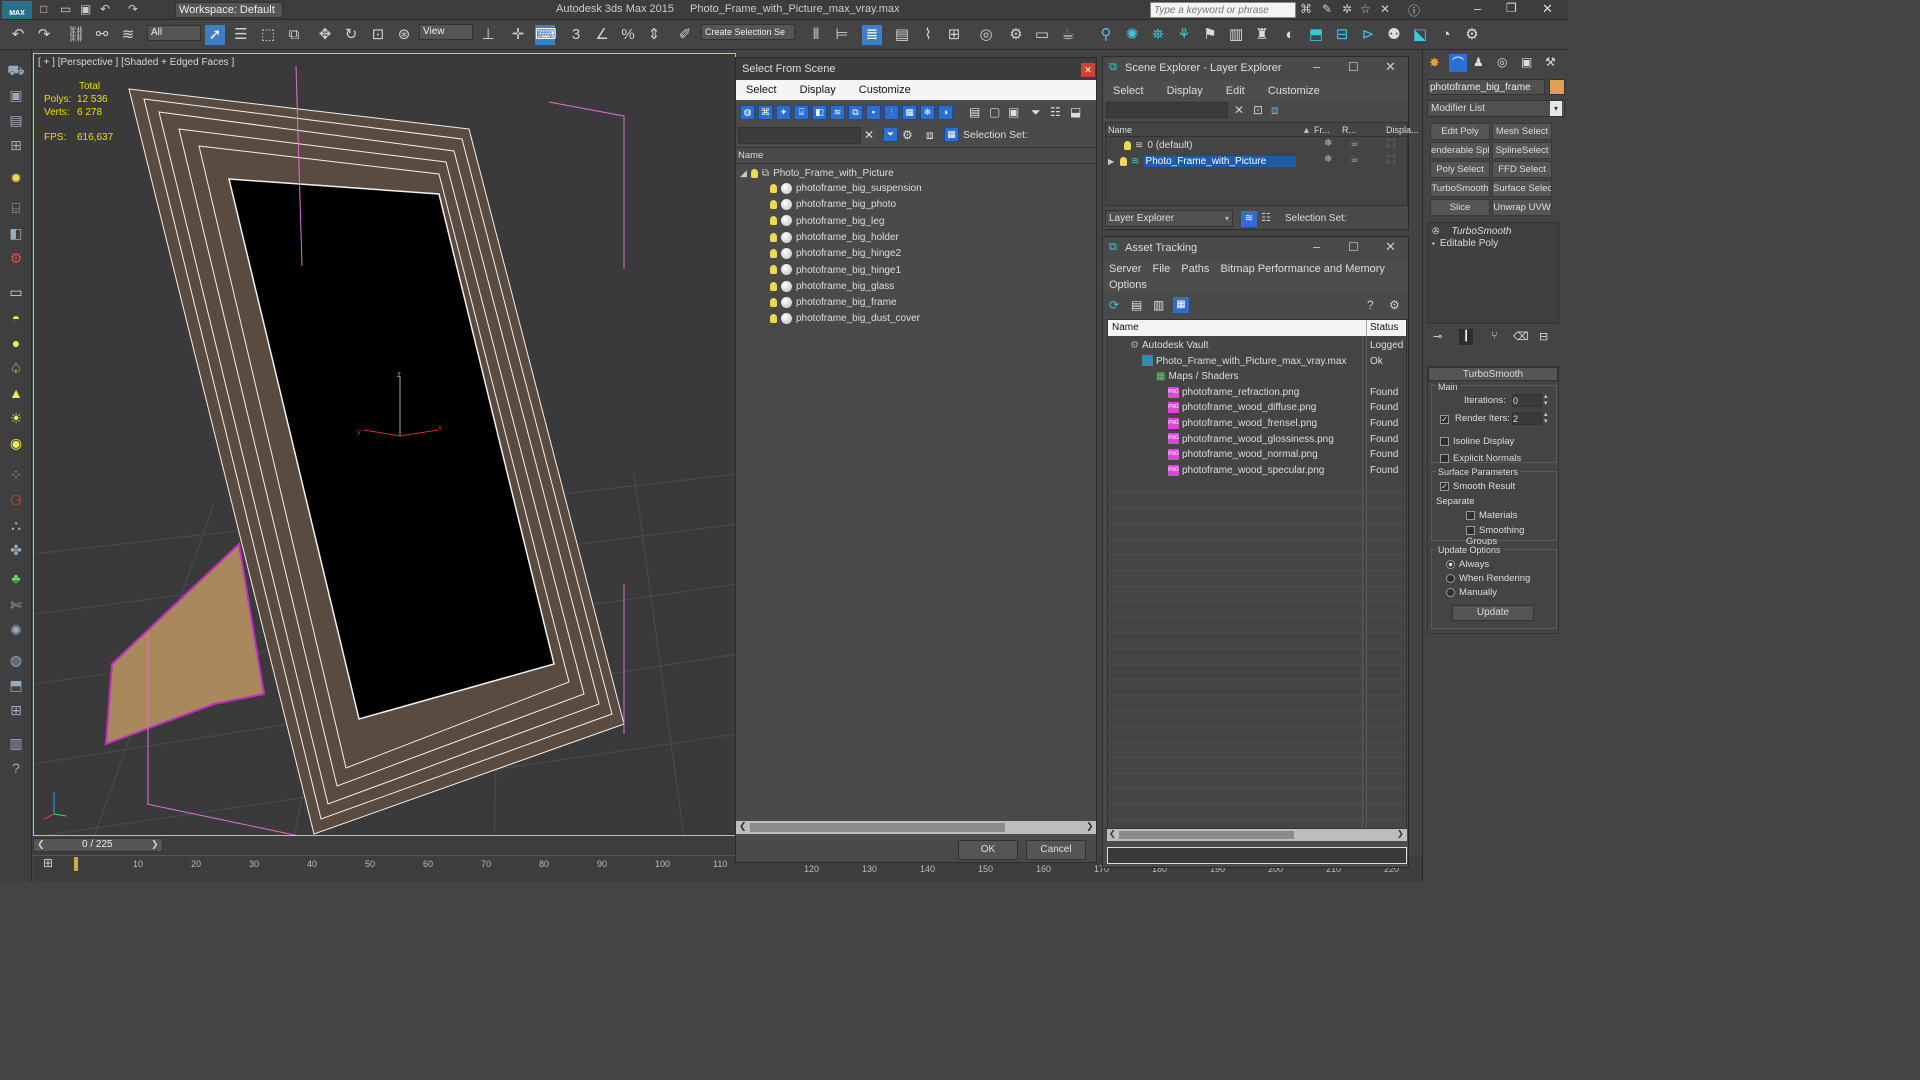 This screenshot has height=1080, width=1920. Describe the element at coordinates (930, 135) in the screenshot. I see `layers-stack-icon: ⧈` at that location.